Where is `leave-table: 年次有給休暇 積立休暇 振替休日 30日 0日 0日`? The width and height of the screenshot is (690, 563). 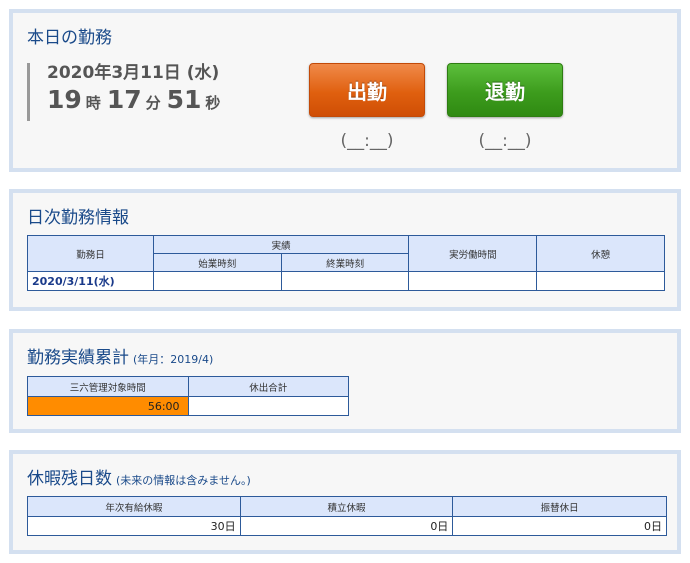 leave-table: 年次有給休暇 積立休暇 振替休日 30日 0日 0日 is located at coordinates (347, 516).